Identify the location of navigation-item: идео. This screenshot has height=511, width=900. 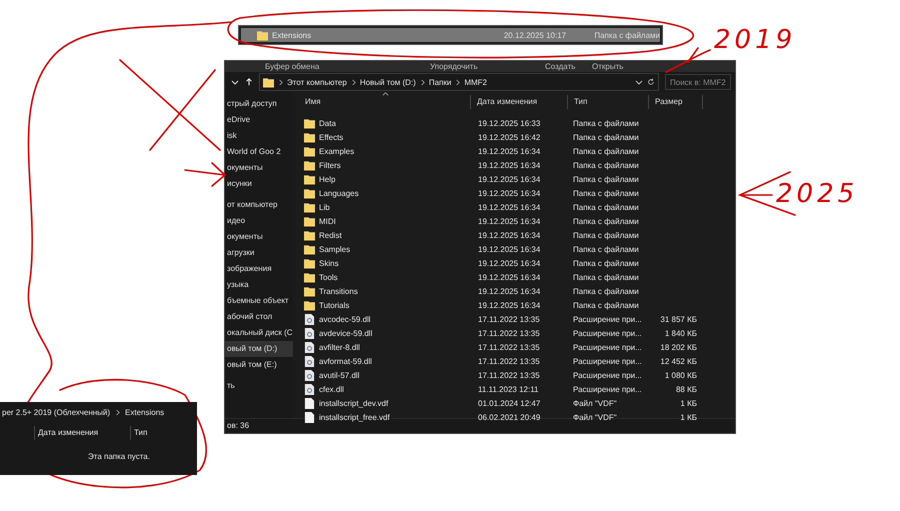
(259, 221).